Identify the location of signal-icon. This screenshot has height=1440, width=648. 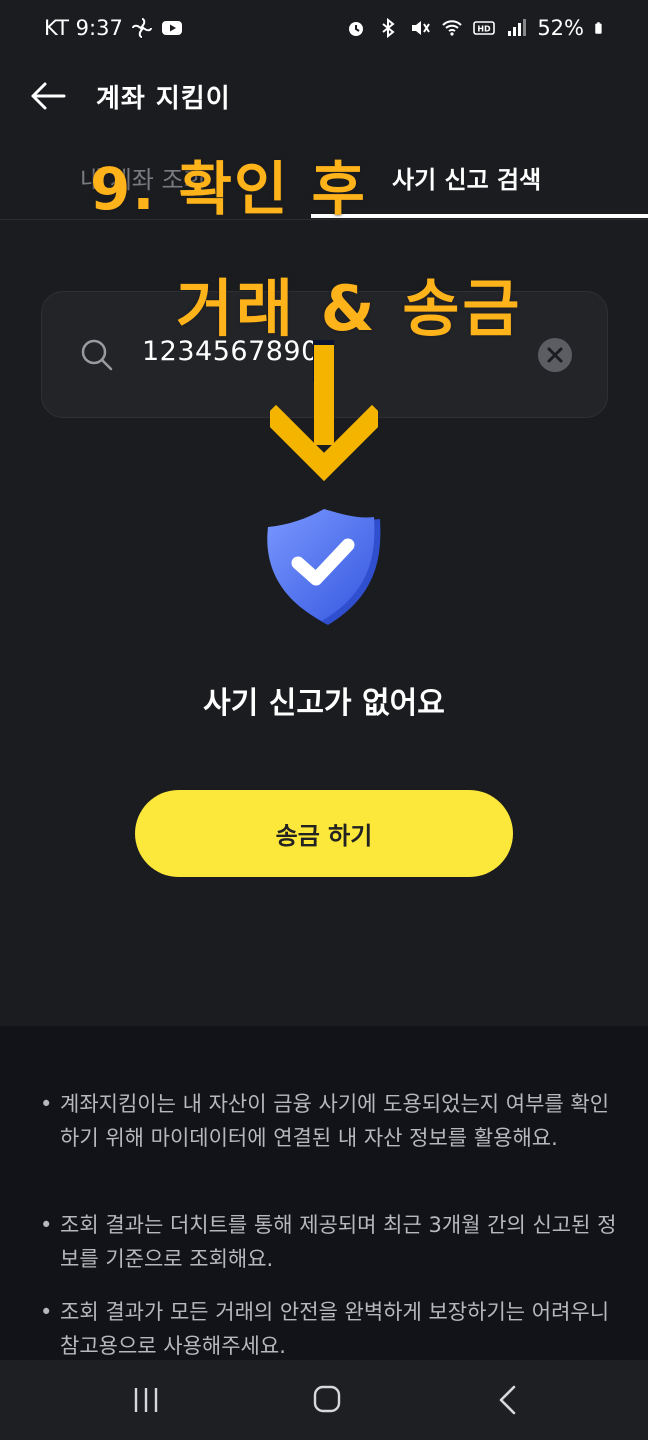
(517, 27).